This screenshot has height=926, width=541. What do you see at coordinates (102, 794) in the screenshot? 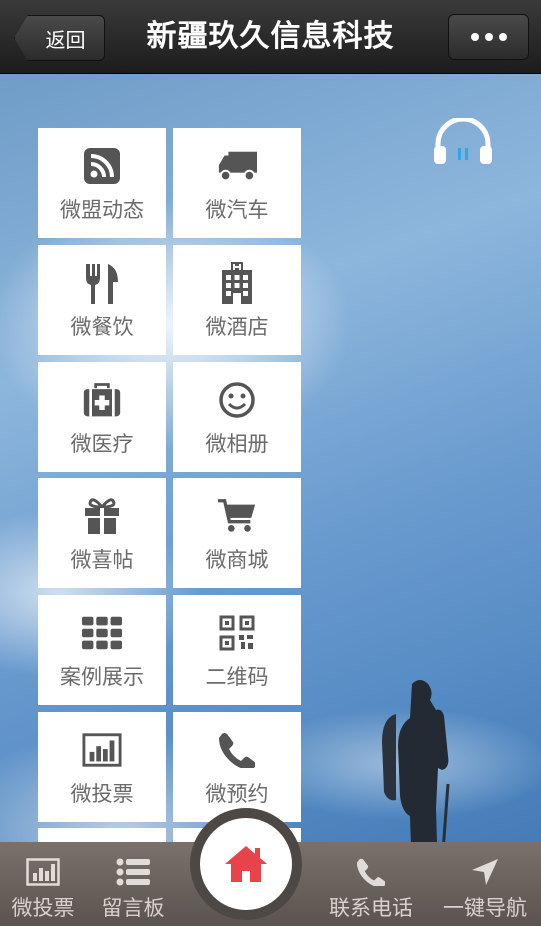
I see `tile-label: 微投票` at bounding box center [102, 794].